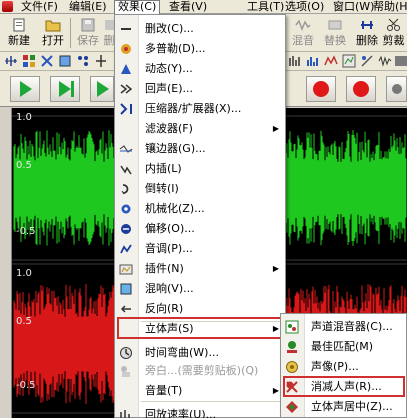 The width and height of the screenshot is (407, 418). I want to click on options-icon, so click(397, 89).